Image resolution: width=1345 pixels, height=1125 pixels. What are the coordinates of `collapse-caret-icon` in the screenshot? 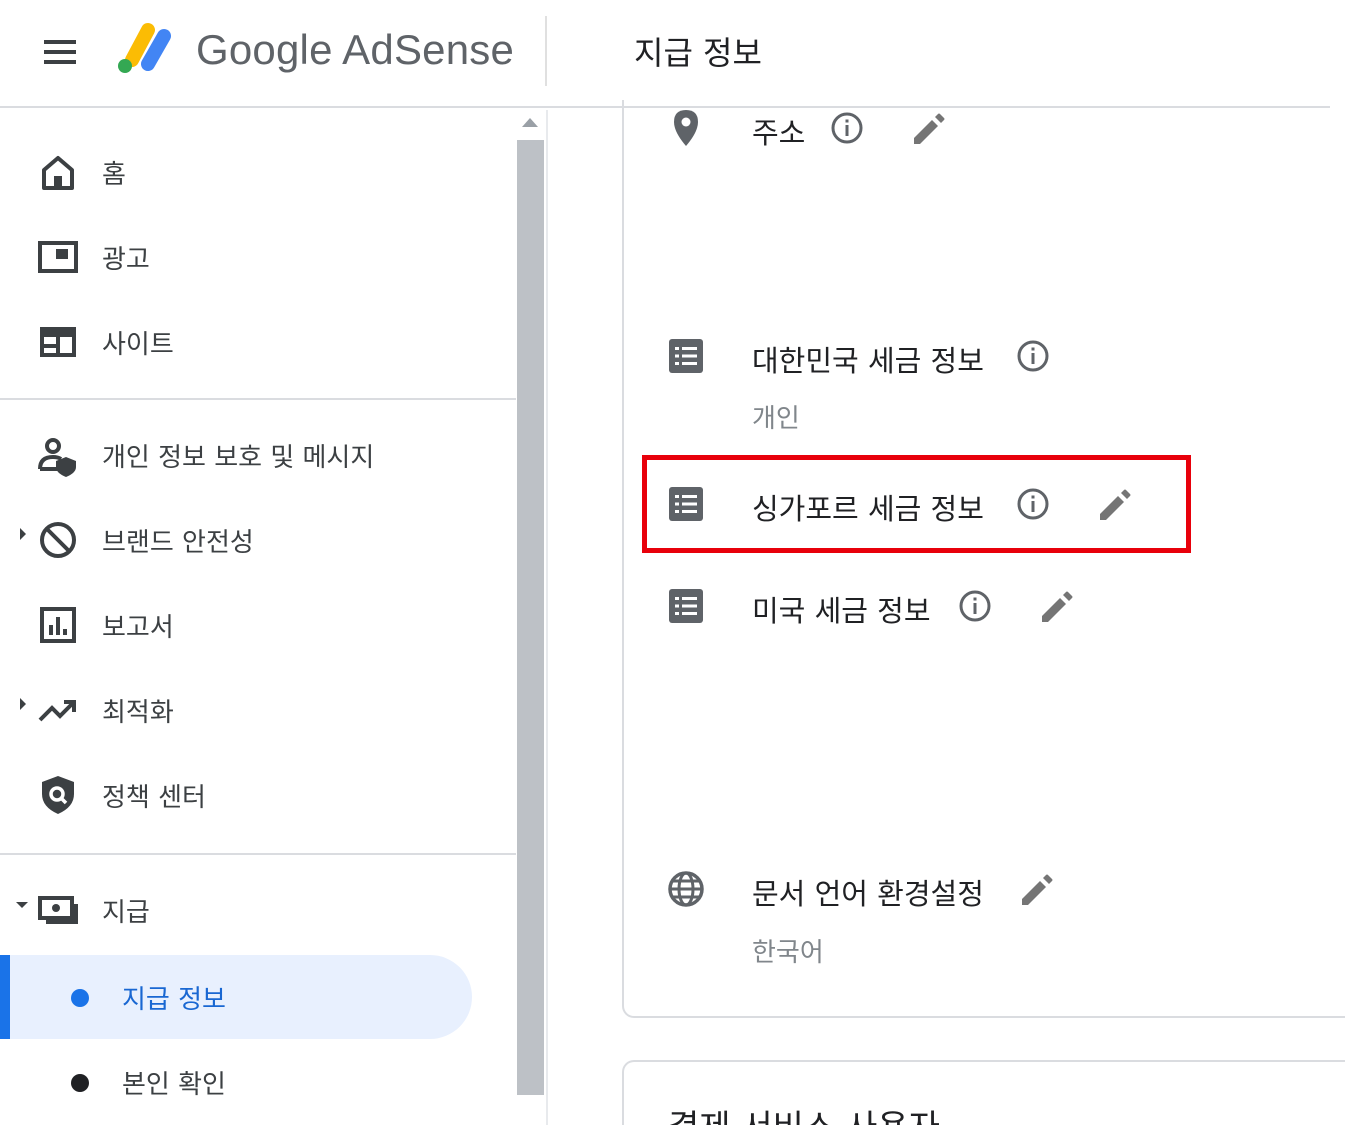 It's located at (22, 905).